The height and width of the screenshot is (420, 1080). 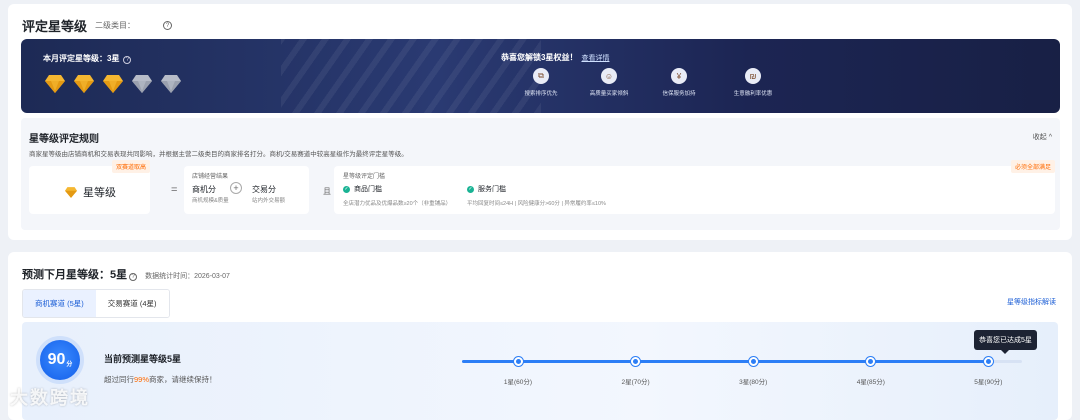 What do you see at coordinates (160, 379) in the screenshot?
I see `current-prediction-desc: 超过同行99%商家，请继续保持！` at bounding box center [160, 379].